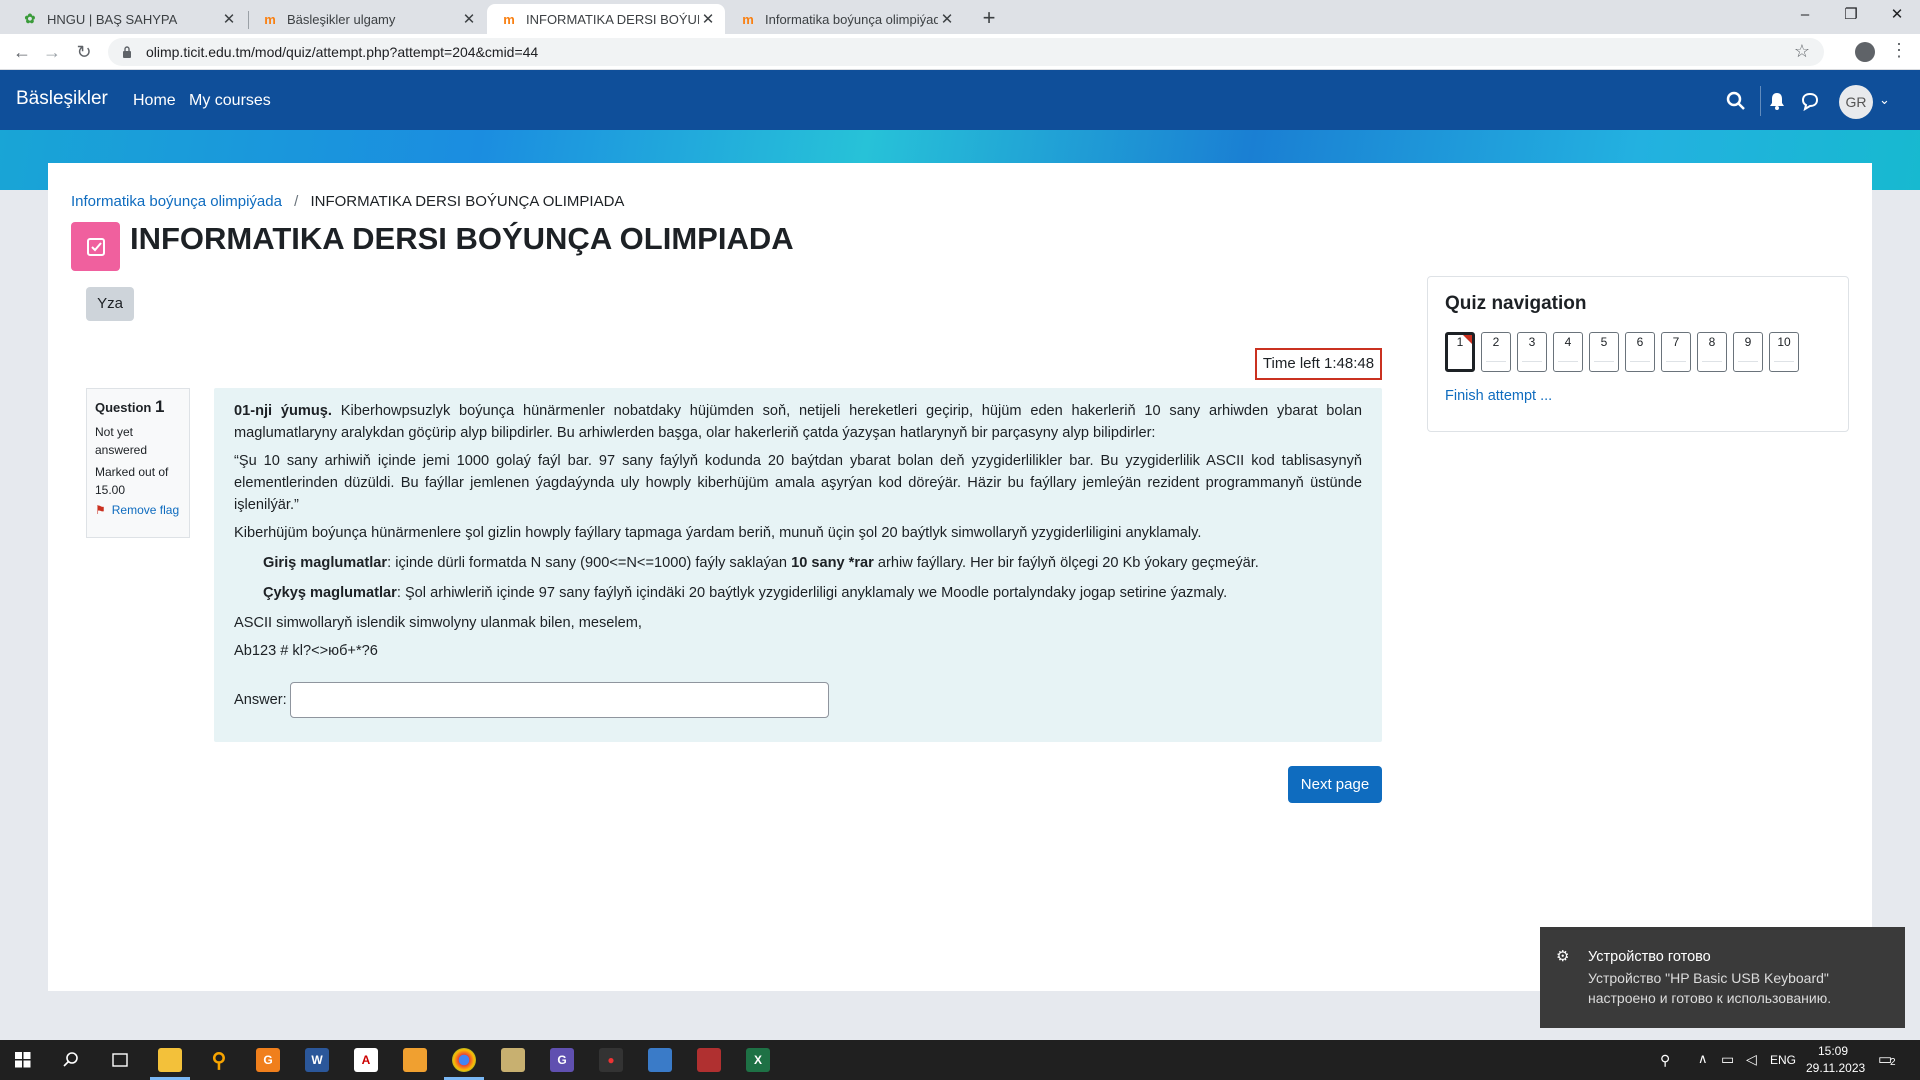 The image size is (1920, 1080). What do you see at coordinates (367, 19) in the screenshot?
I see `browser-tab: m Bäsleşikler ulgamy ✕` at bounding box center [367, 19].